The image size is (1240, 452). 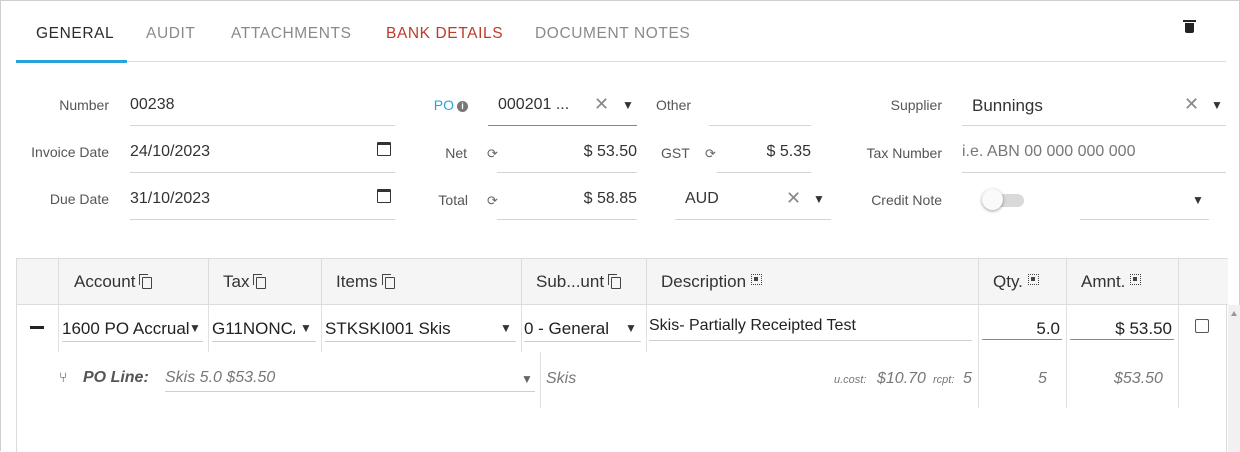 What do you see at coordinates (752, 325) in the screenshot?
I see `description-value: Skis- Partially Receipted Test` at bounding box center [752, 325].